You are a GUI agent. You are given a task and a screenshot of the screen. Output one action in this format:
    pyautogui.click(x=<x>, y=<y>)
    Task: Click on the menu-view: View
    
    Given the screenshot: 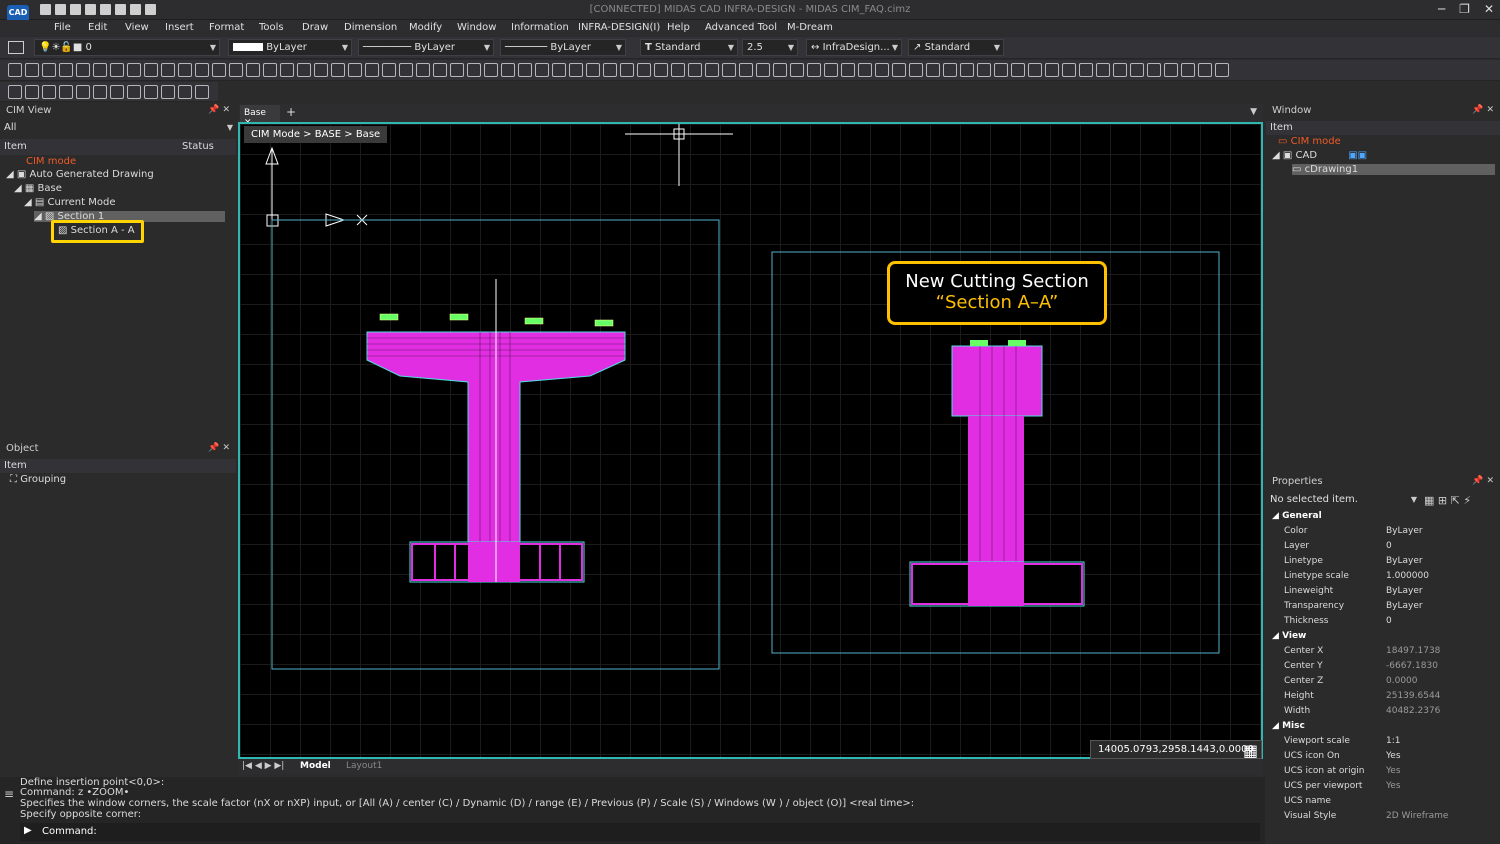 What is the action you would take?
    pyautogui.click(x=137, y=27)
    